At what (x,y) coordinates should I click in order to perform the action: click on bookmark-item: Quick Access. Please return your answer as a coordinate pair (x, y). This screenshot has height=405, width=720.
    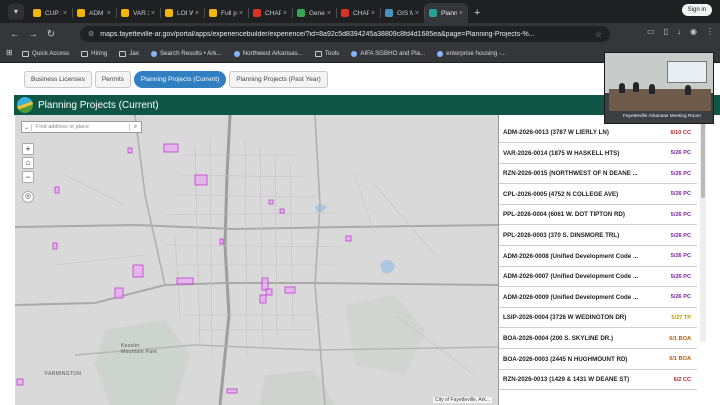
    Looking at the image, I should click on (45, 53).